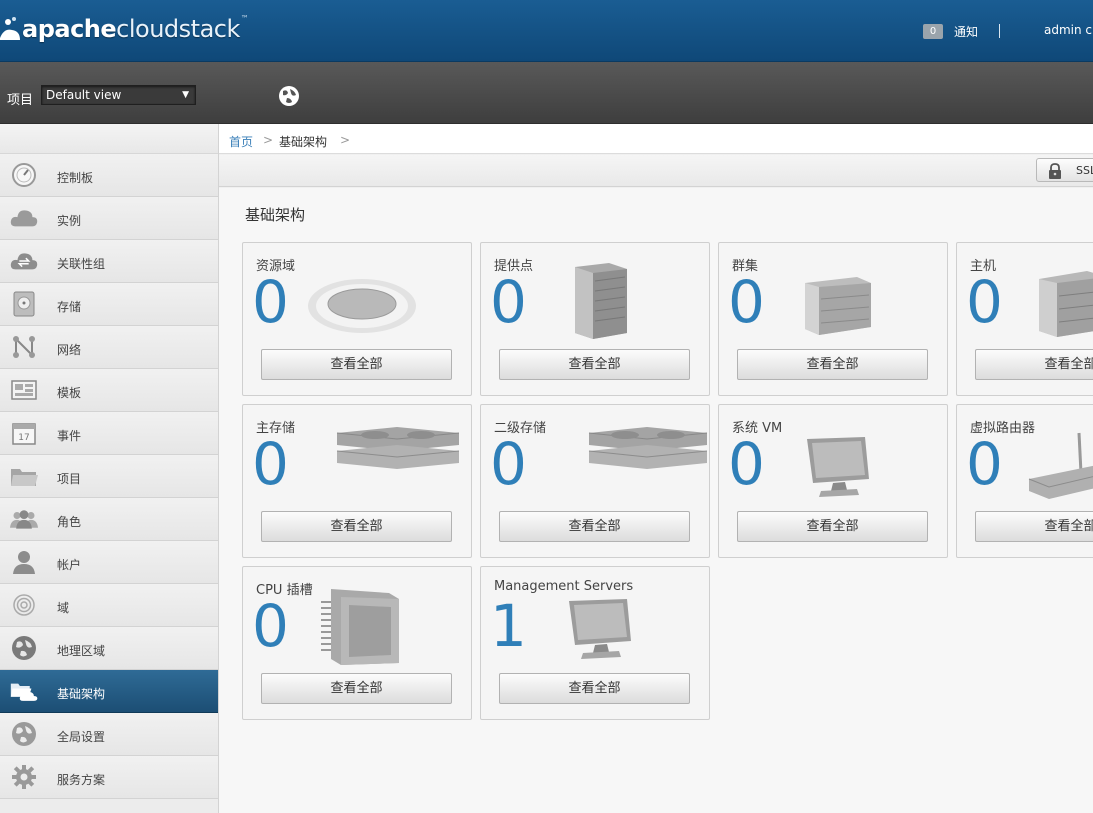  Describe the element at coordinates (84, 95) in the screenshot. I see `project-select-value: Default view` at that location.